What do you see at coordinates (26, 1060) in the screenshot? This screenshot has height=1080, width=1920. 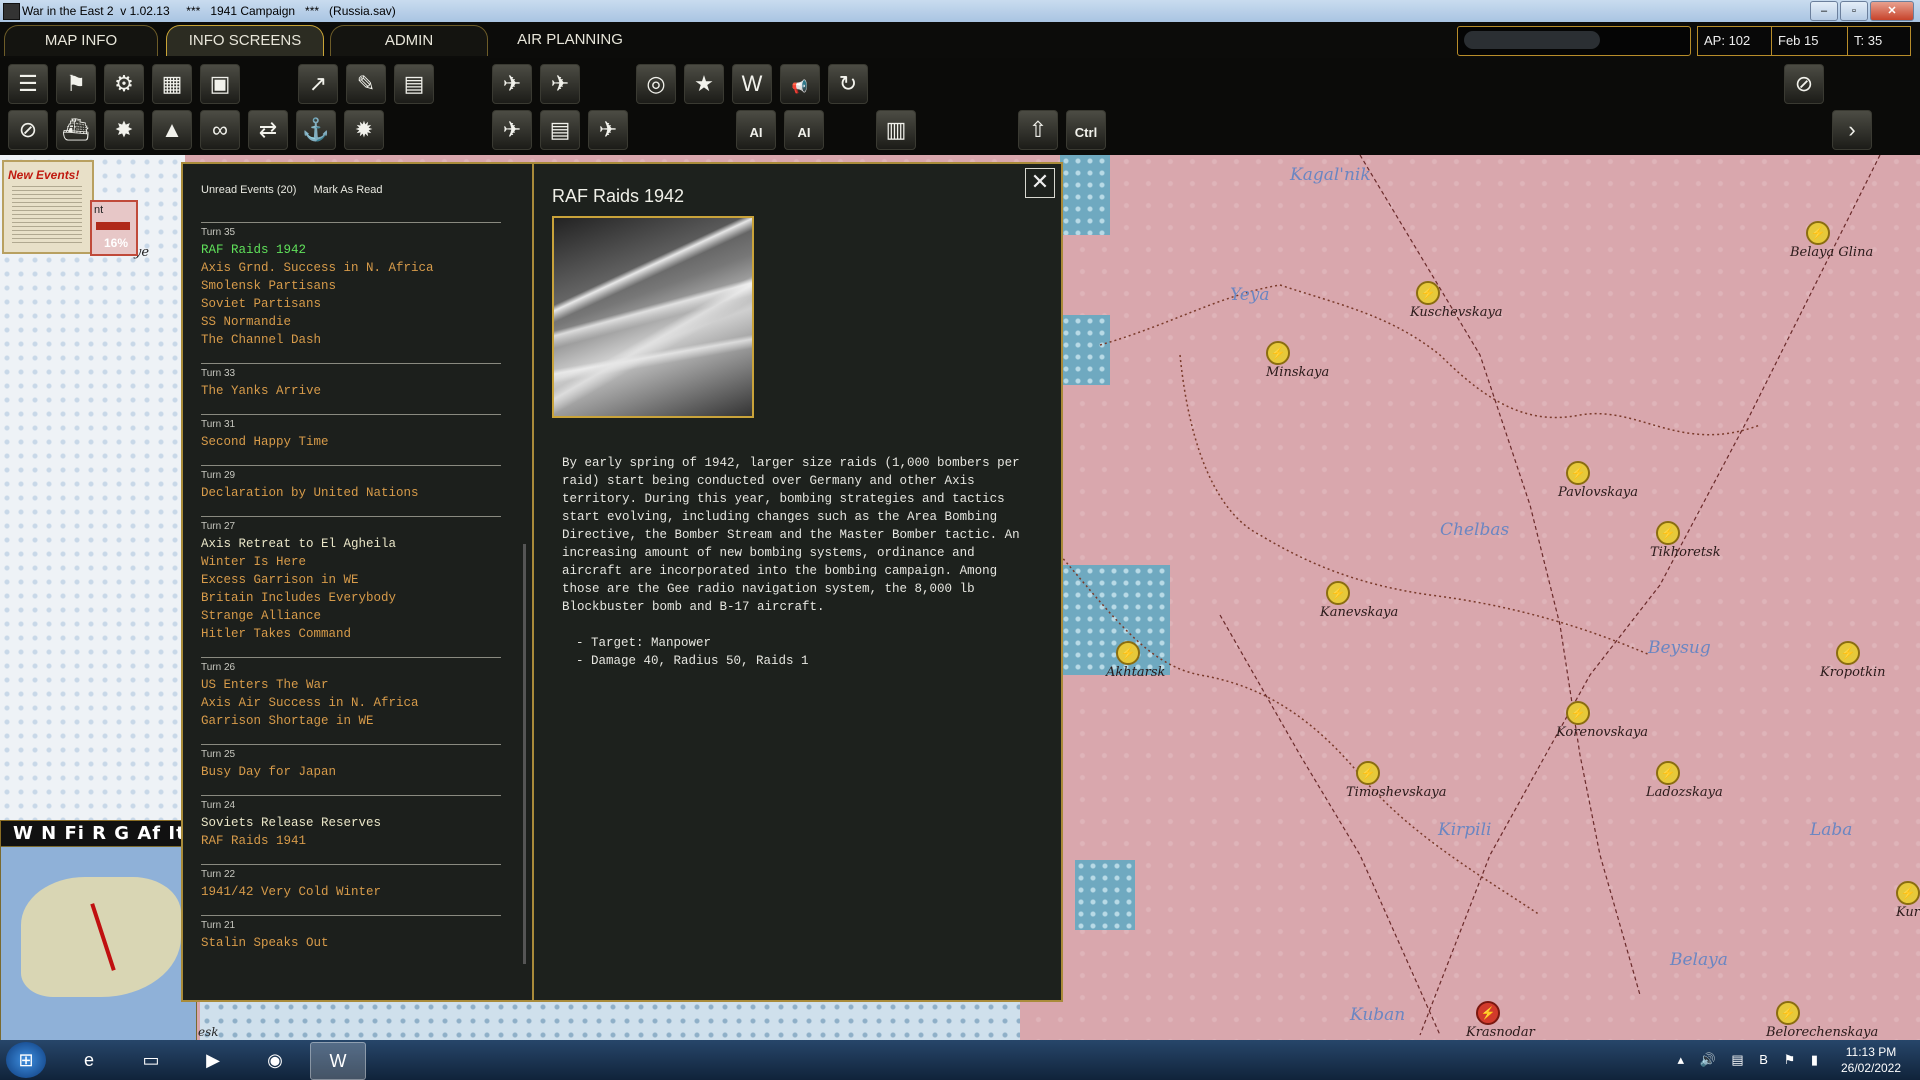 I see `start-button: ⊞` at bounding box center [26, 1060].